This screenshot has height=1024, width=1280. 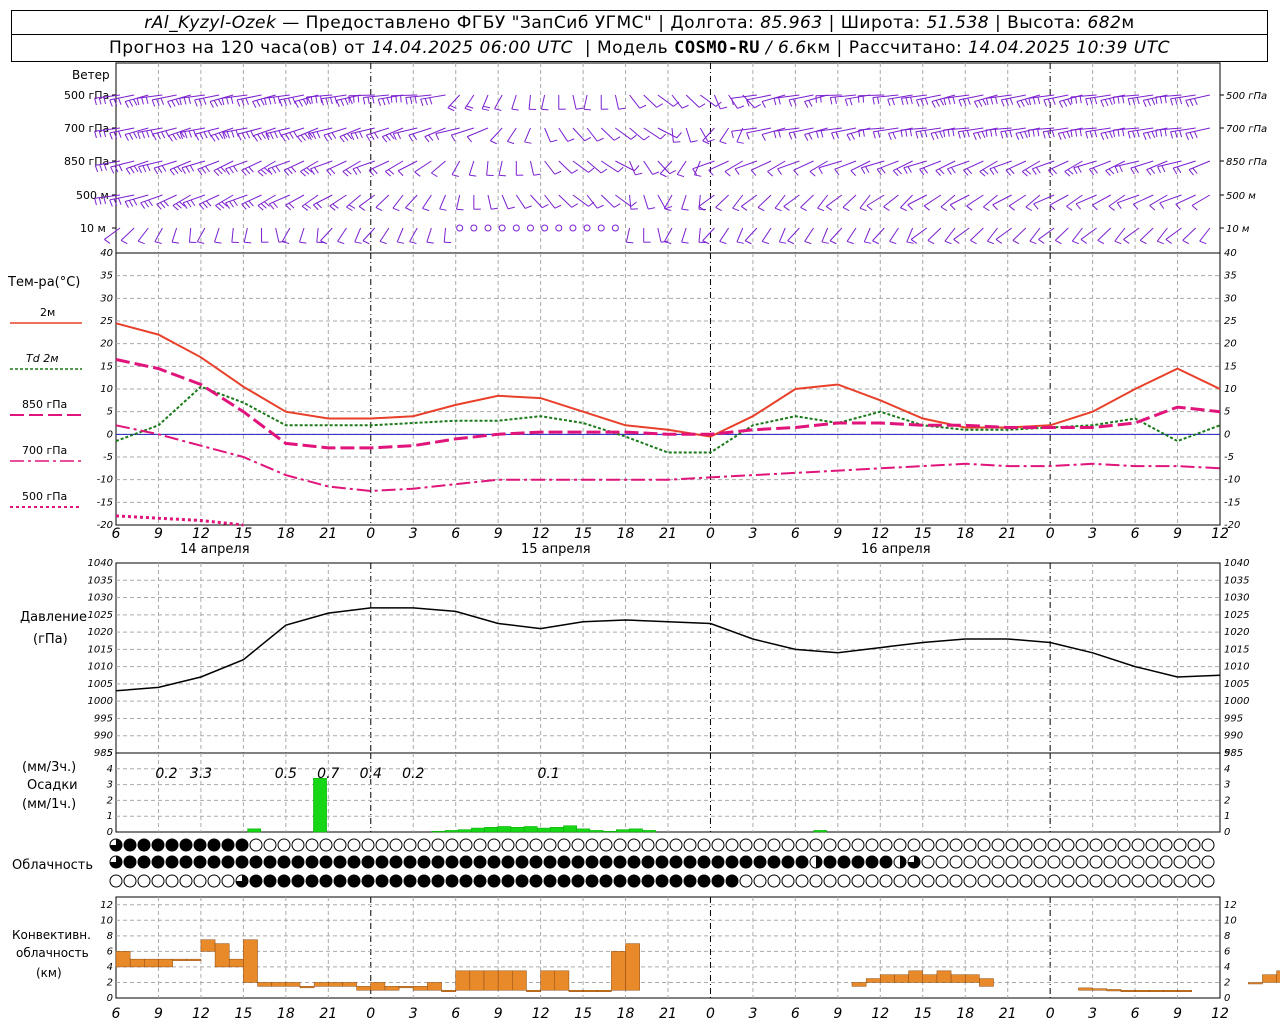 I want to click on precip-total-label: 0.5, so click(x=286, y=774).